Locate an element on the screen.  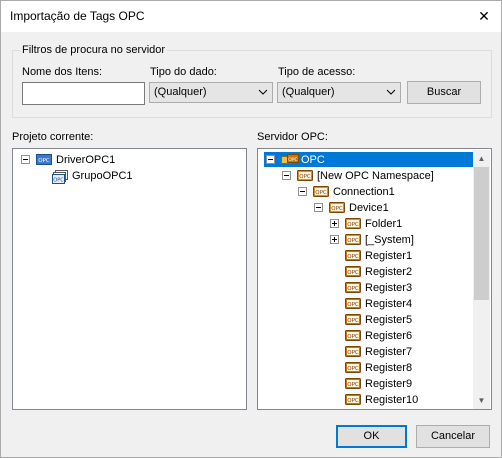
tree-item: OPC Register6 is located at coordinates (365, 336).